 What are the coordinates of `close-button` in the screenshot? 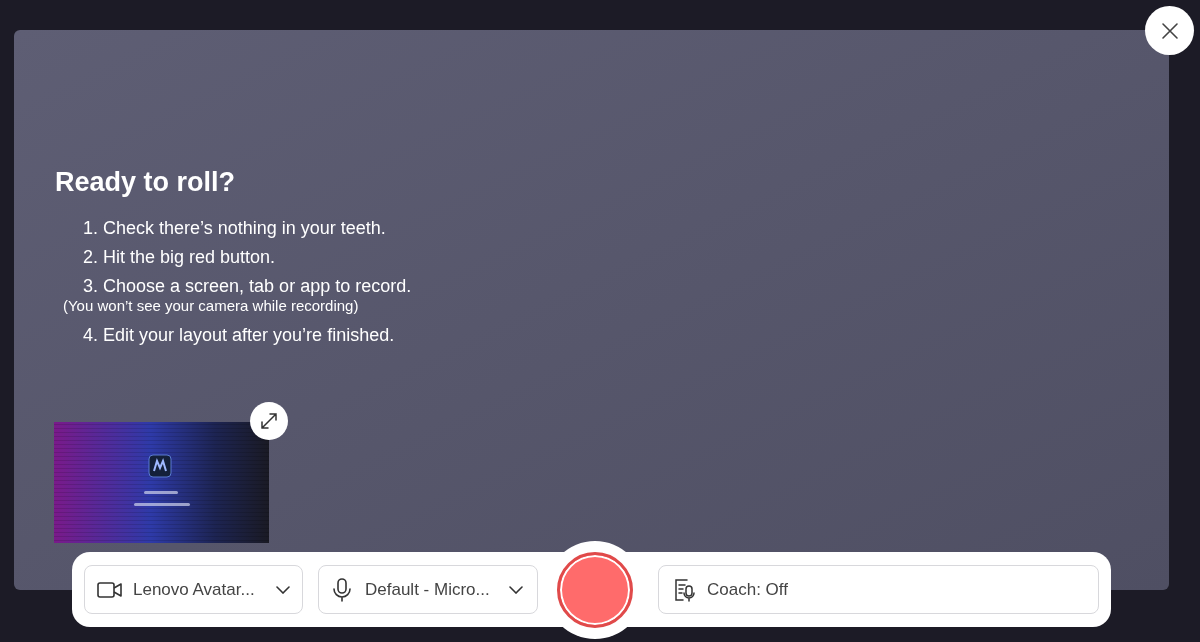 It's located at (1169, 30).